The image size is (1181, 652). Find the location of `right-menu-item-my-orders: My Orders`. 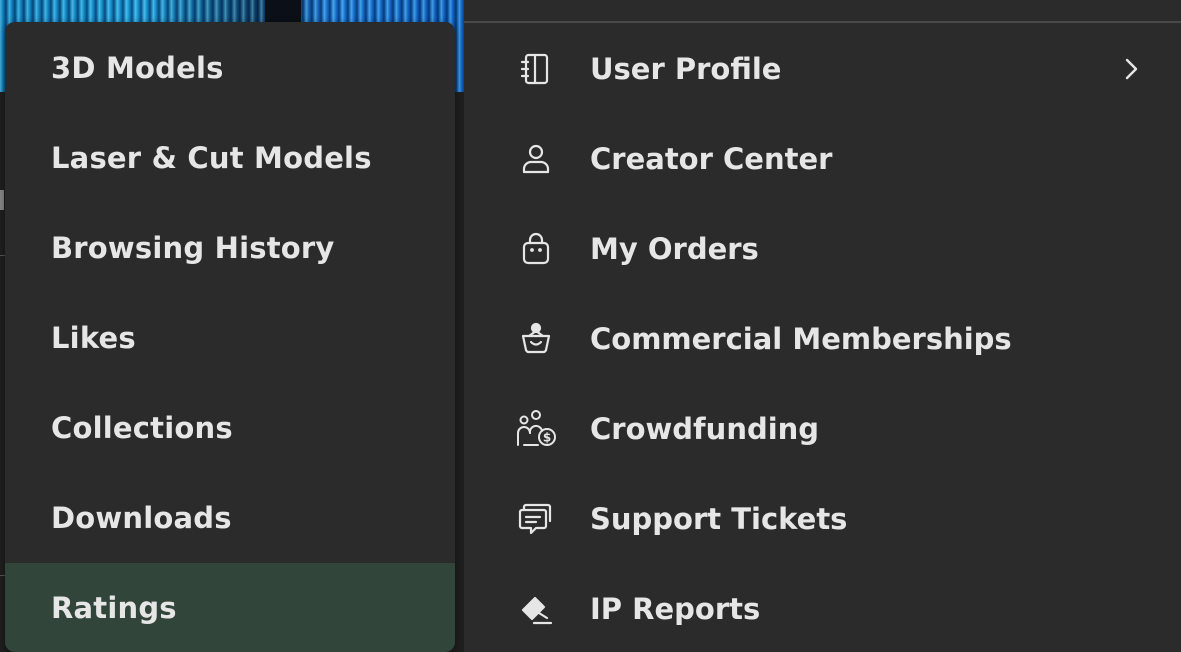

right-menu-item-my-orders: My Orders is located at coordinates (822, 249).